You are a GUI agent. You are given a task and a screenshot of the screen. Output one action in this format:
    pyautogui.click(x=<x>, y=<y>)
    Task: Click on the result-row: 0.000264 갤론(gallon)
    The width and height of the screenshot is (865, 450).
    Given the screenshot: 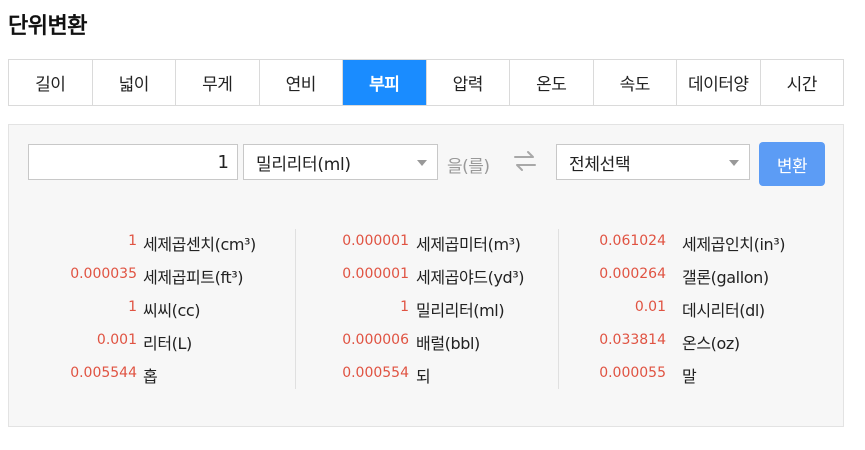 What is the action you would take?
    pyautogui.click(x=688, y=278)
    